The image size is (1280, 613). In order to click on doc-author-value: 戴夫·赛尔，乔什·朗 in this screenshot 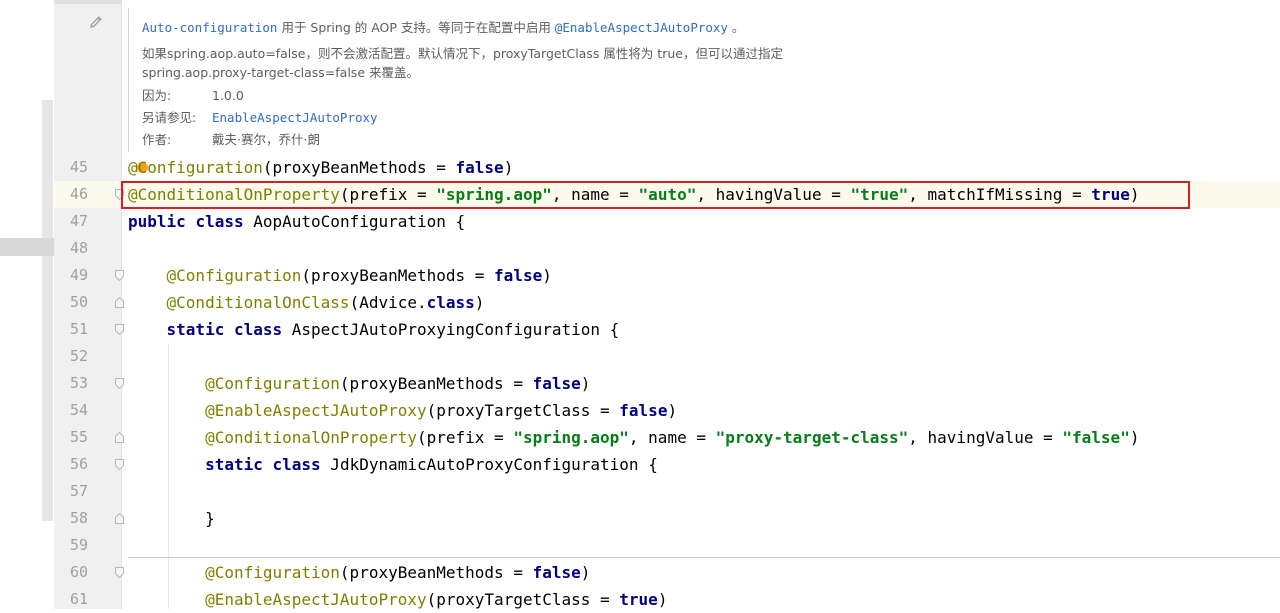, I will do `click(266, 139)`.